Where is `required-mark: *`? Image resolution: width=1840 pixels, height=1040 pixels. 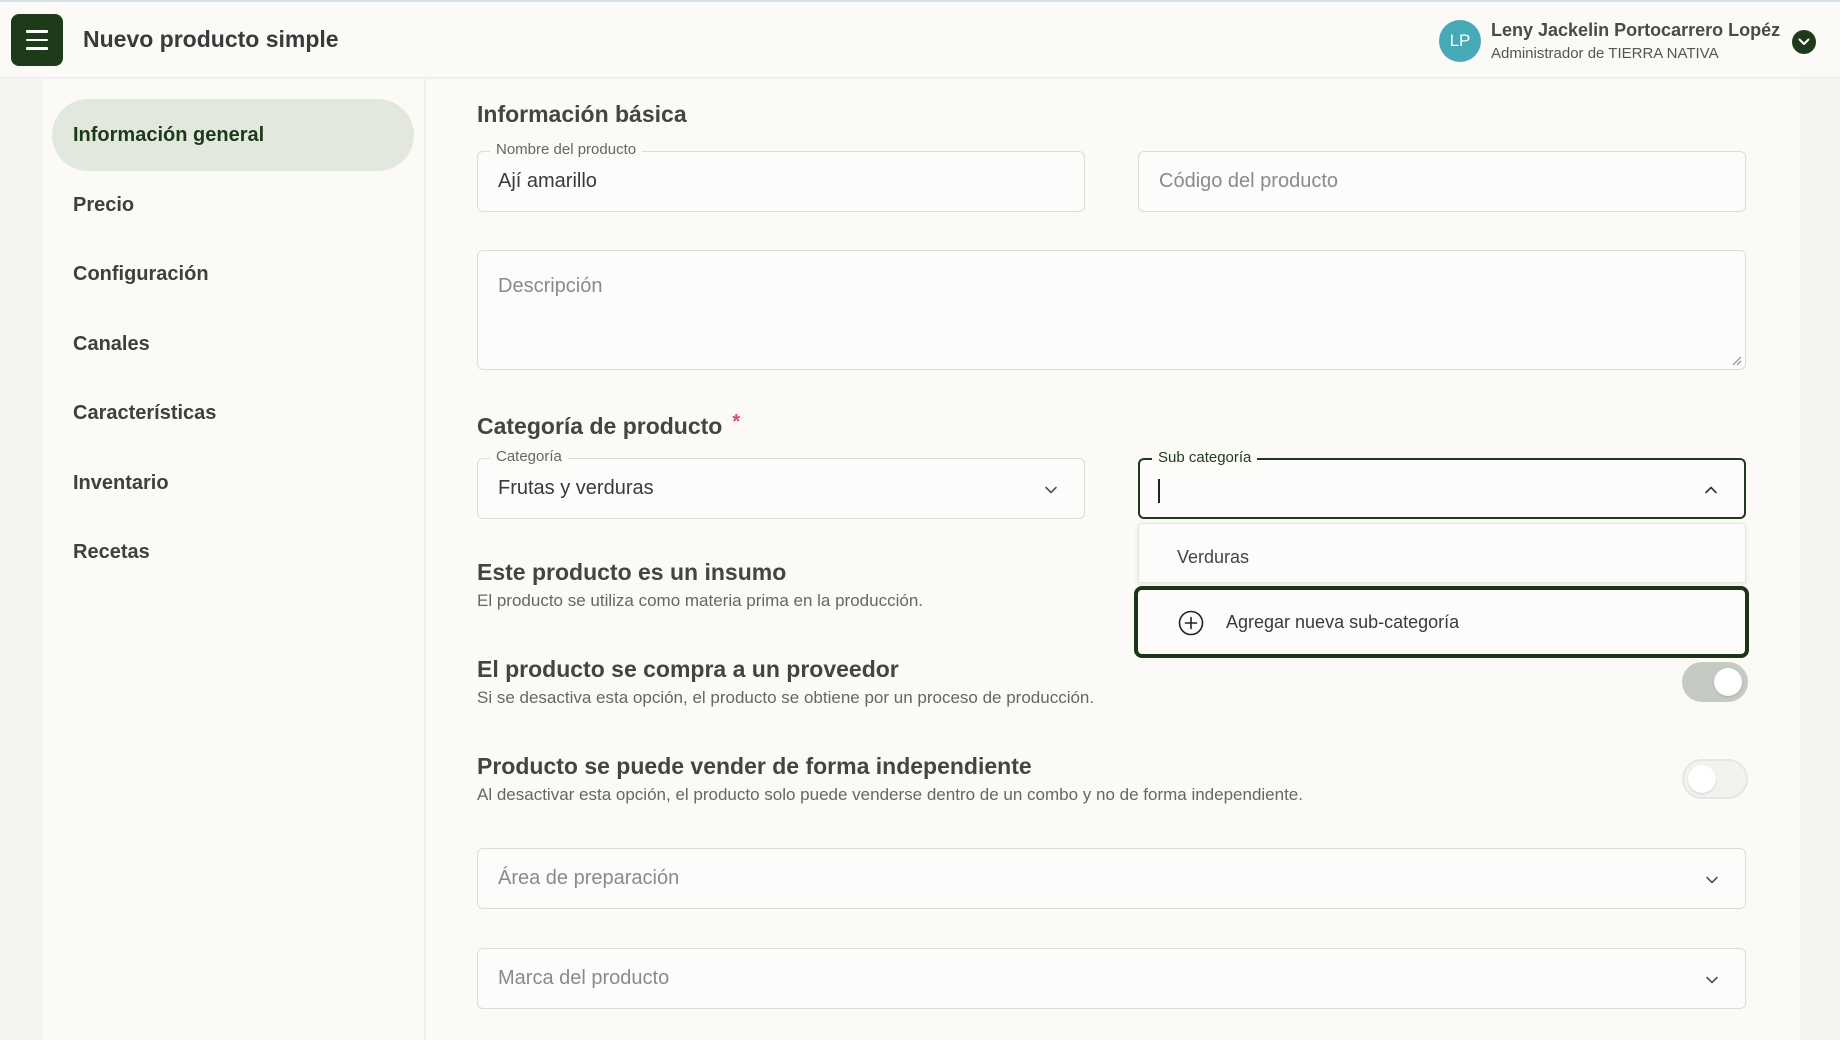
required-mark: * is located at coordinates (736, 422).